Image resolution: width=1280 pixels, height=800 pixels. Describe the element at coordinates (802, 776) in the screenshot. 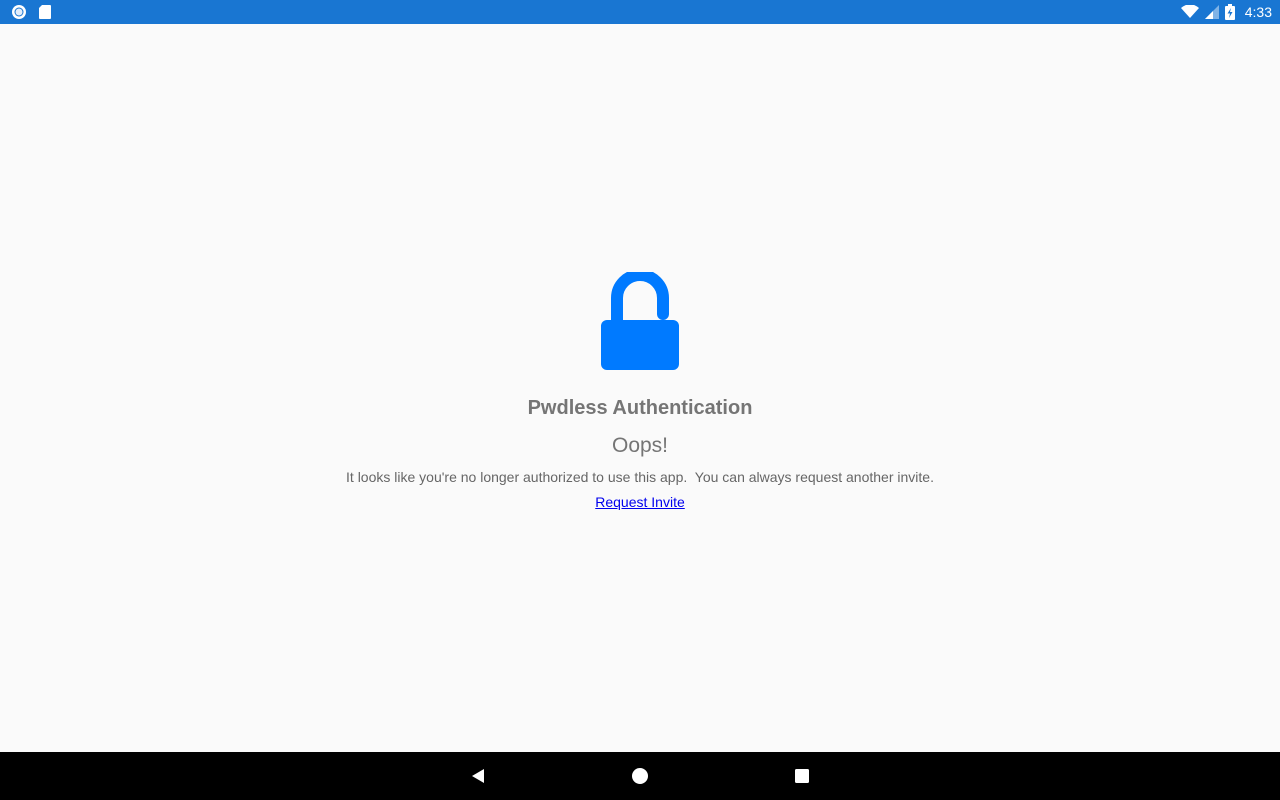

I see `recents-icon` at that location.